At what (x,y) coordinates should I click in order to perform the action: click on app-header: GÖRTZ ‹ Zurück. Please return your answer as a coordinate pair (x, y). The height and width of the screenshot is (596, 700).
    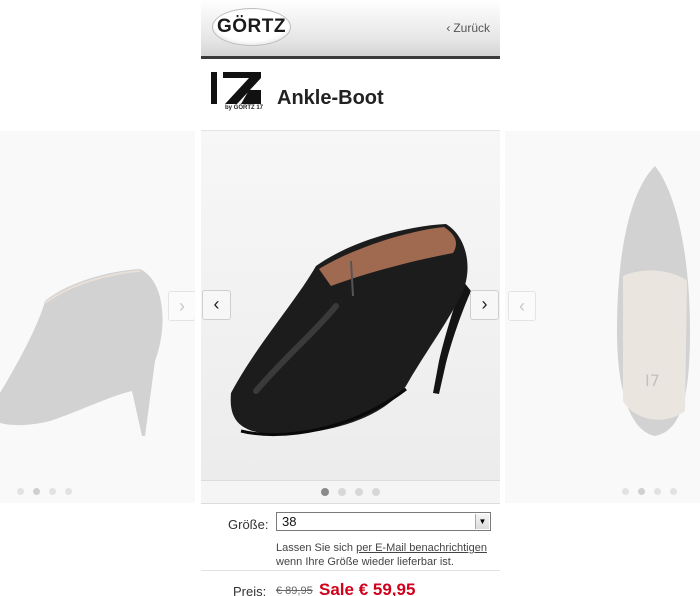
    Looking at the image, I should click on (350, 29).